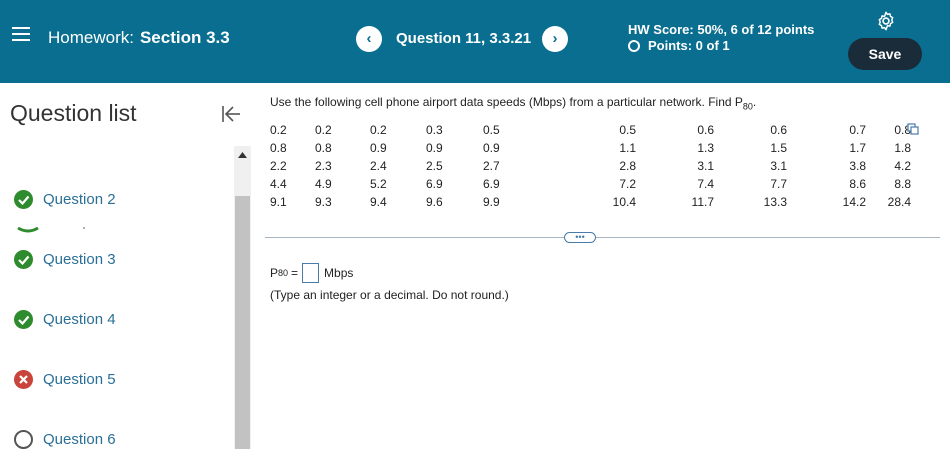  I want to click on data-cell: 3.1, so click(705, 166).